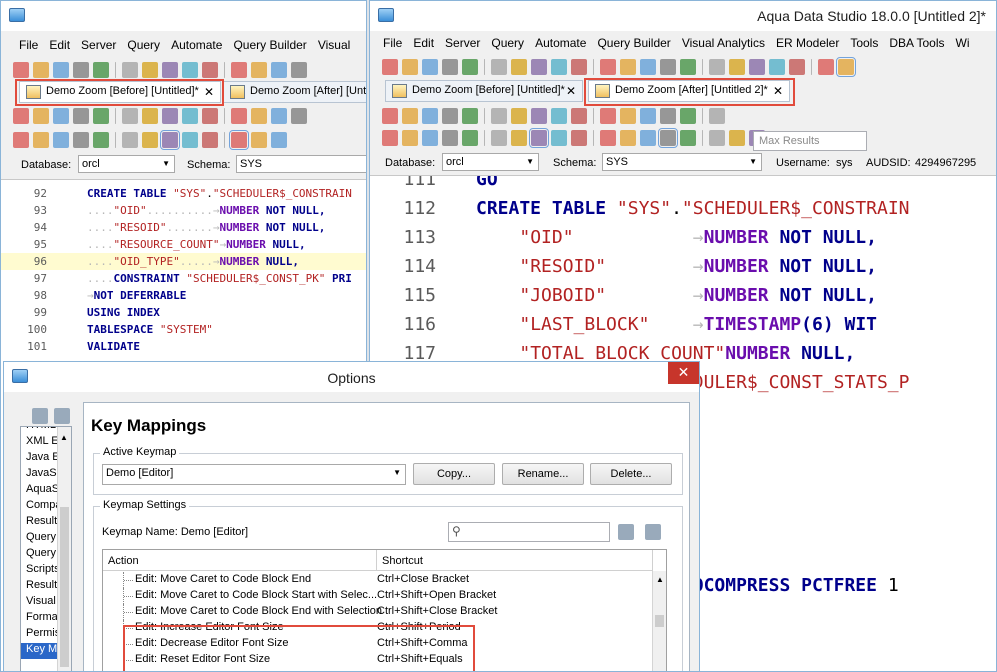  Describe the element at coordinates (962, 43) in the screenshot. I see `menu-wi: Wi` at that location.